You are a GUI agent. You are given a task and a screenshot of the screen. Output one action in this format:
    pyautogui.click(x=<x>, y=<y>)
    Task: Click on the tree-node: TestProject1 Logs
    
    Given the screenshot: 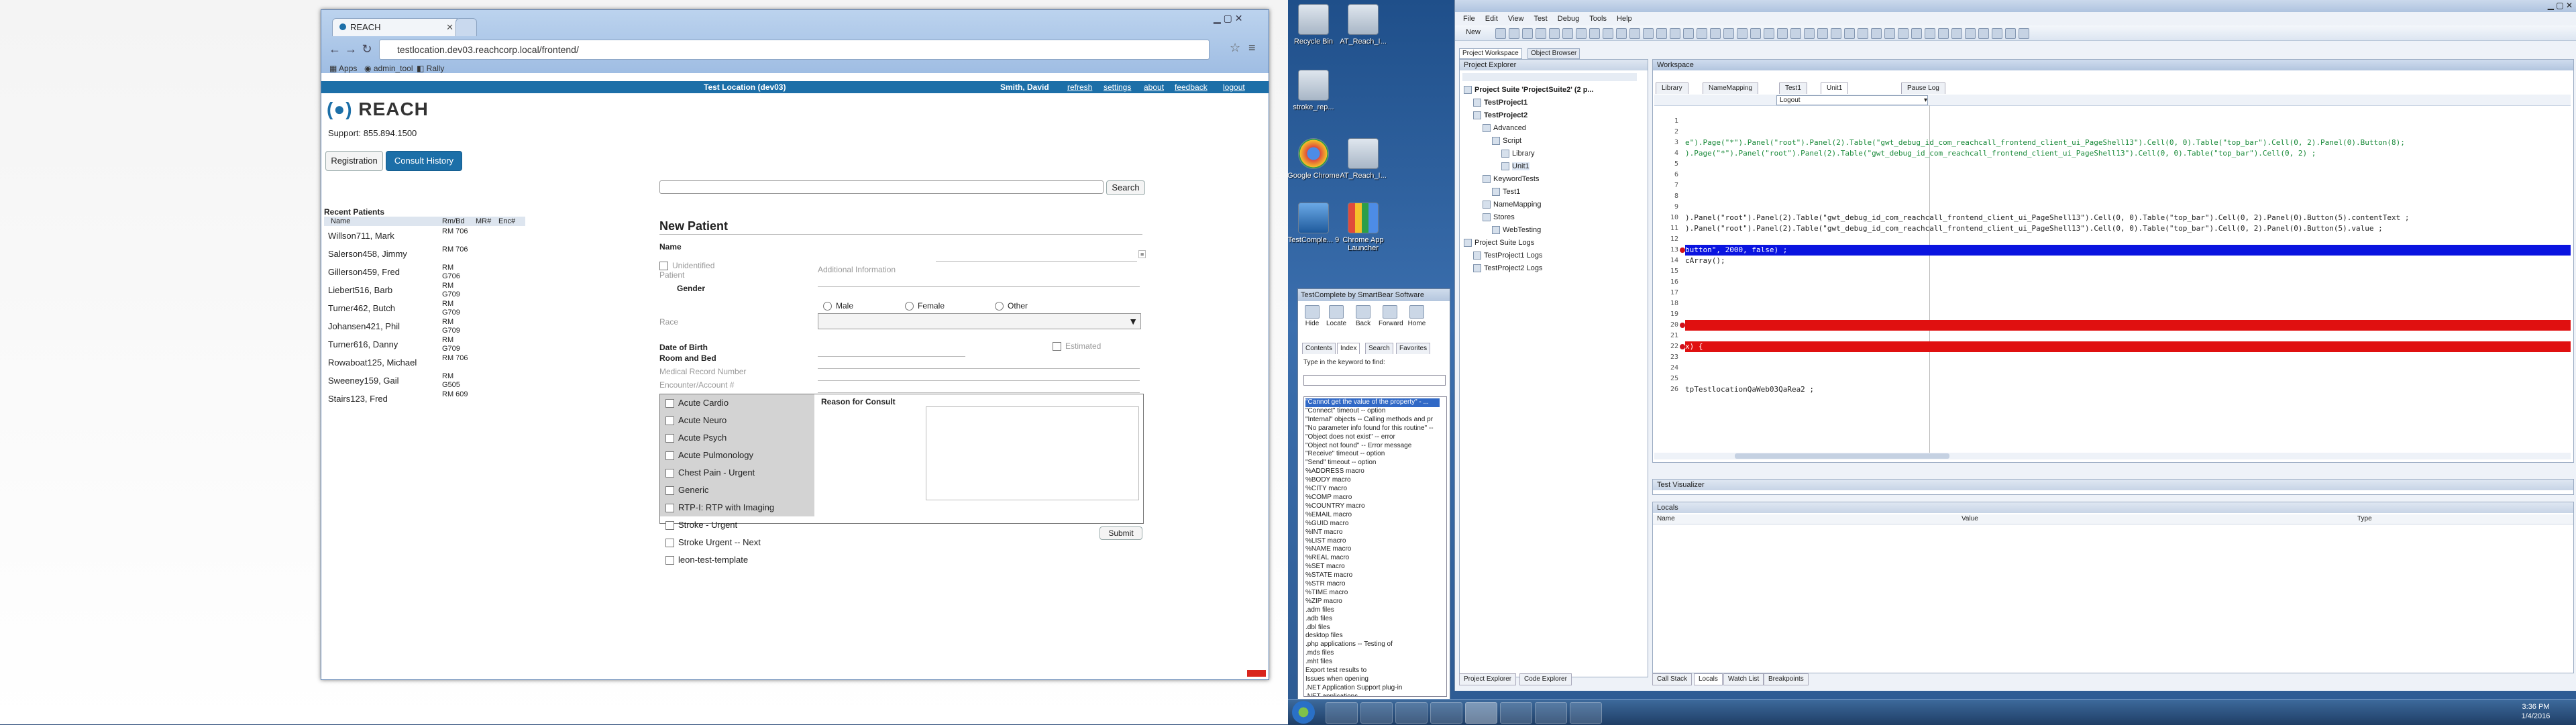 What is the action you would take?
    pyautogui.click(x=1529, y=255)
    